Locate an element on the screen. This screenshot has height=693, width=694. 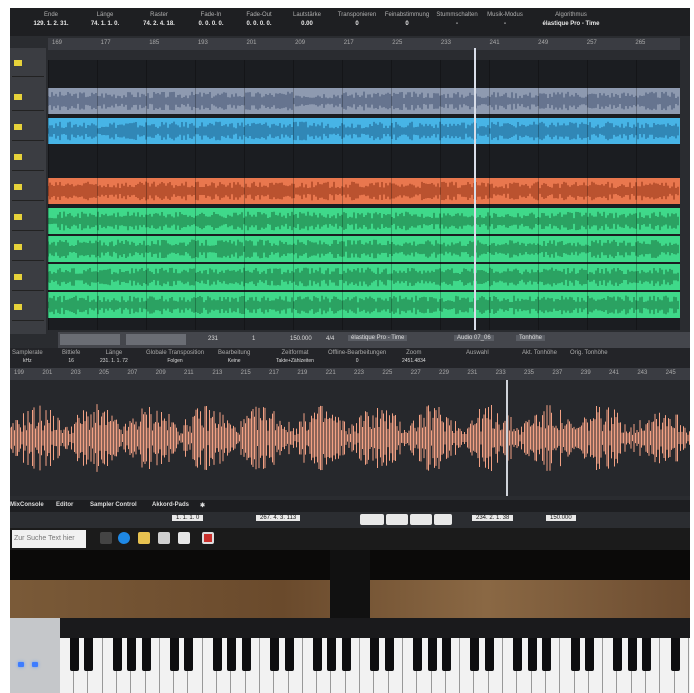
record-button is located at coordinates (443, 519).